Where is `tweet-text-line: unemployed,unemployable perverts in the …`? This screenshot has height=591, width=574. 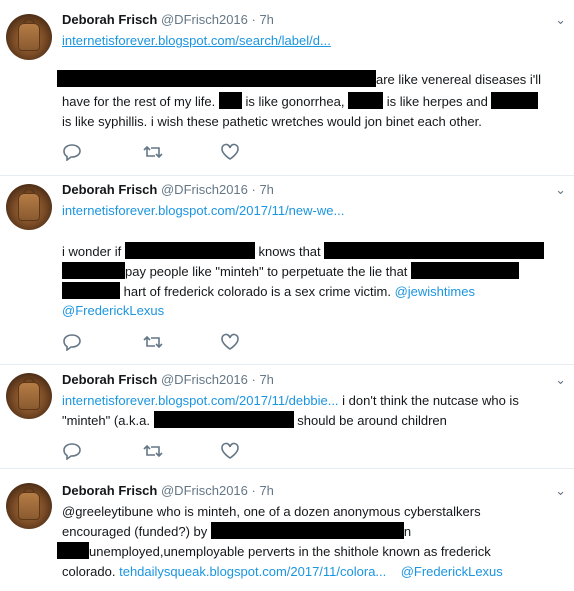 tweet-text-line: unemployed,unemployable perverts in the … is located at coordinates (274, 552).